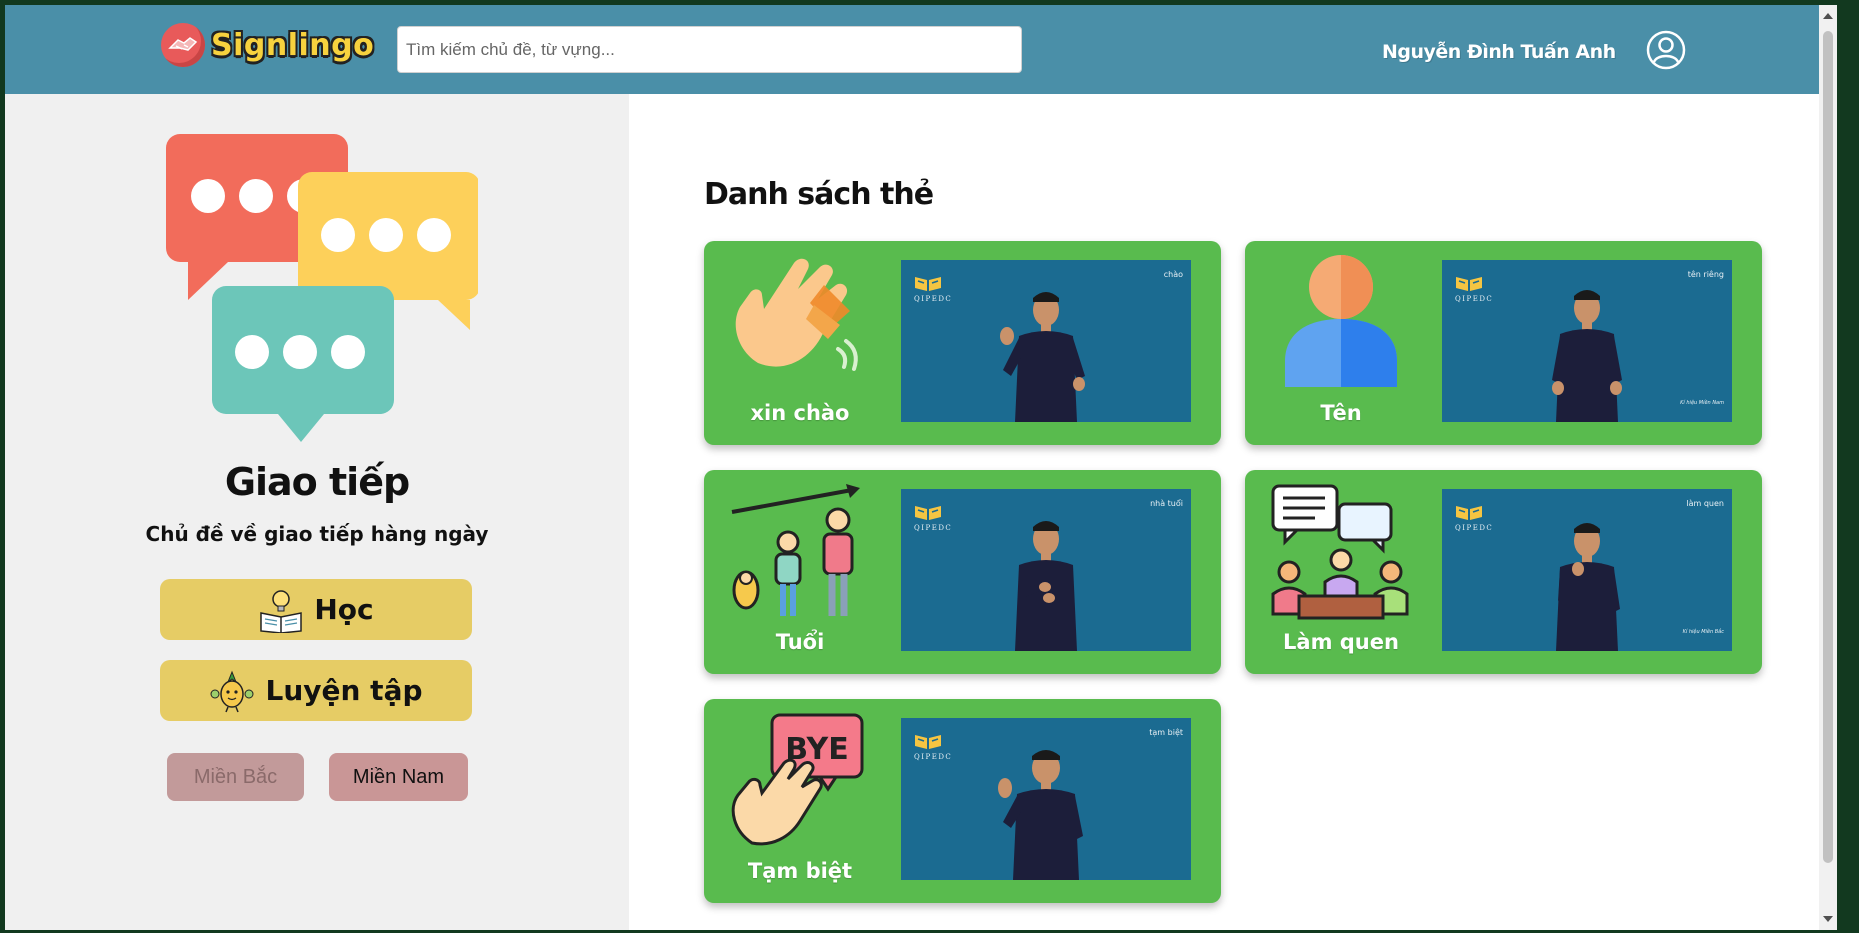 The width and height of the screenshot is (1859, 933). I want to click on video-footer: Kí hiệu Miền Nam, so click(1702, 403).